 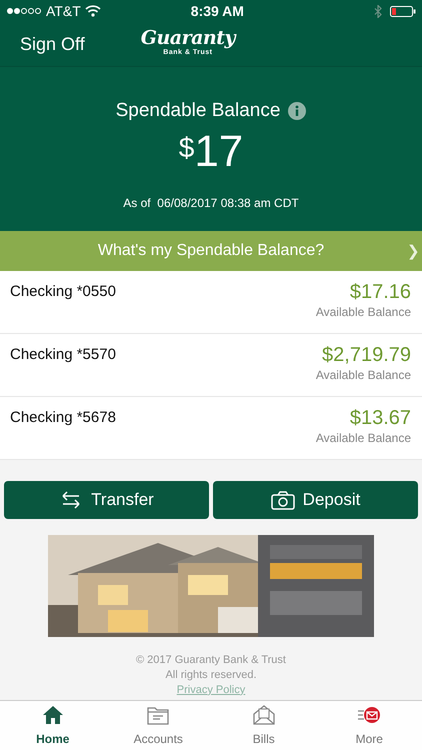 I want to click on battery-icon, so click(x=403, y=11).